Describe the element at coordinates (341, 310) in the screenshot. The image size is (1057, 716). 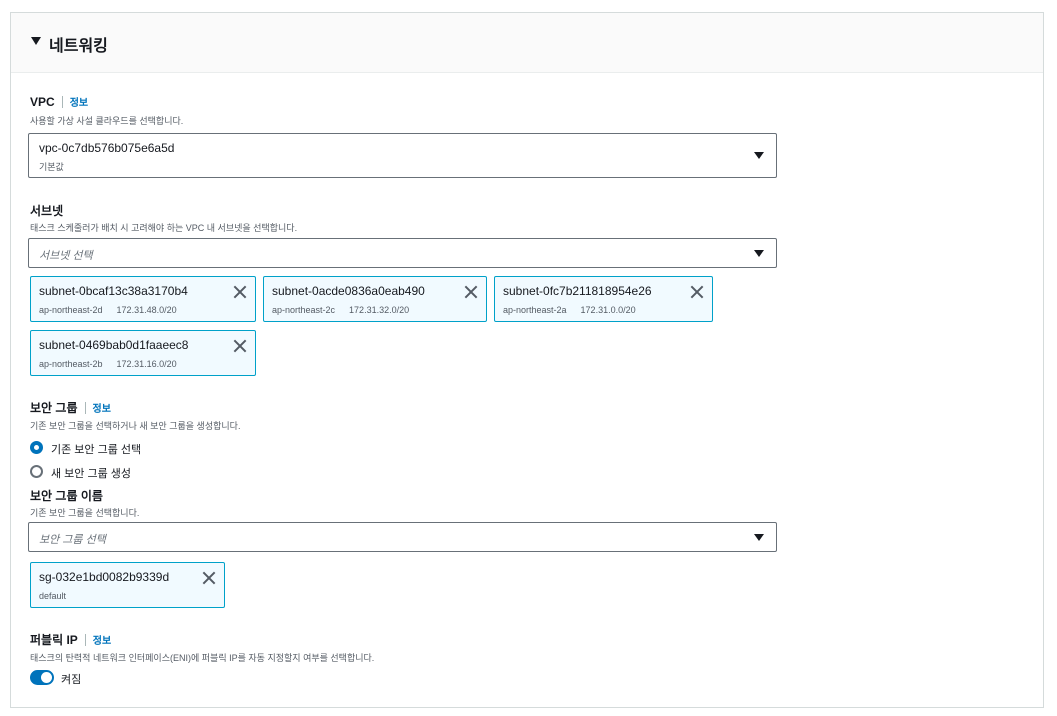
I see `subnet-token-detail: ap-northeast-2c 172.31.32.0/20` at that location.